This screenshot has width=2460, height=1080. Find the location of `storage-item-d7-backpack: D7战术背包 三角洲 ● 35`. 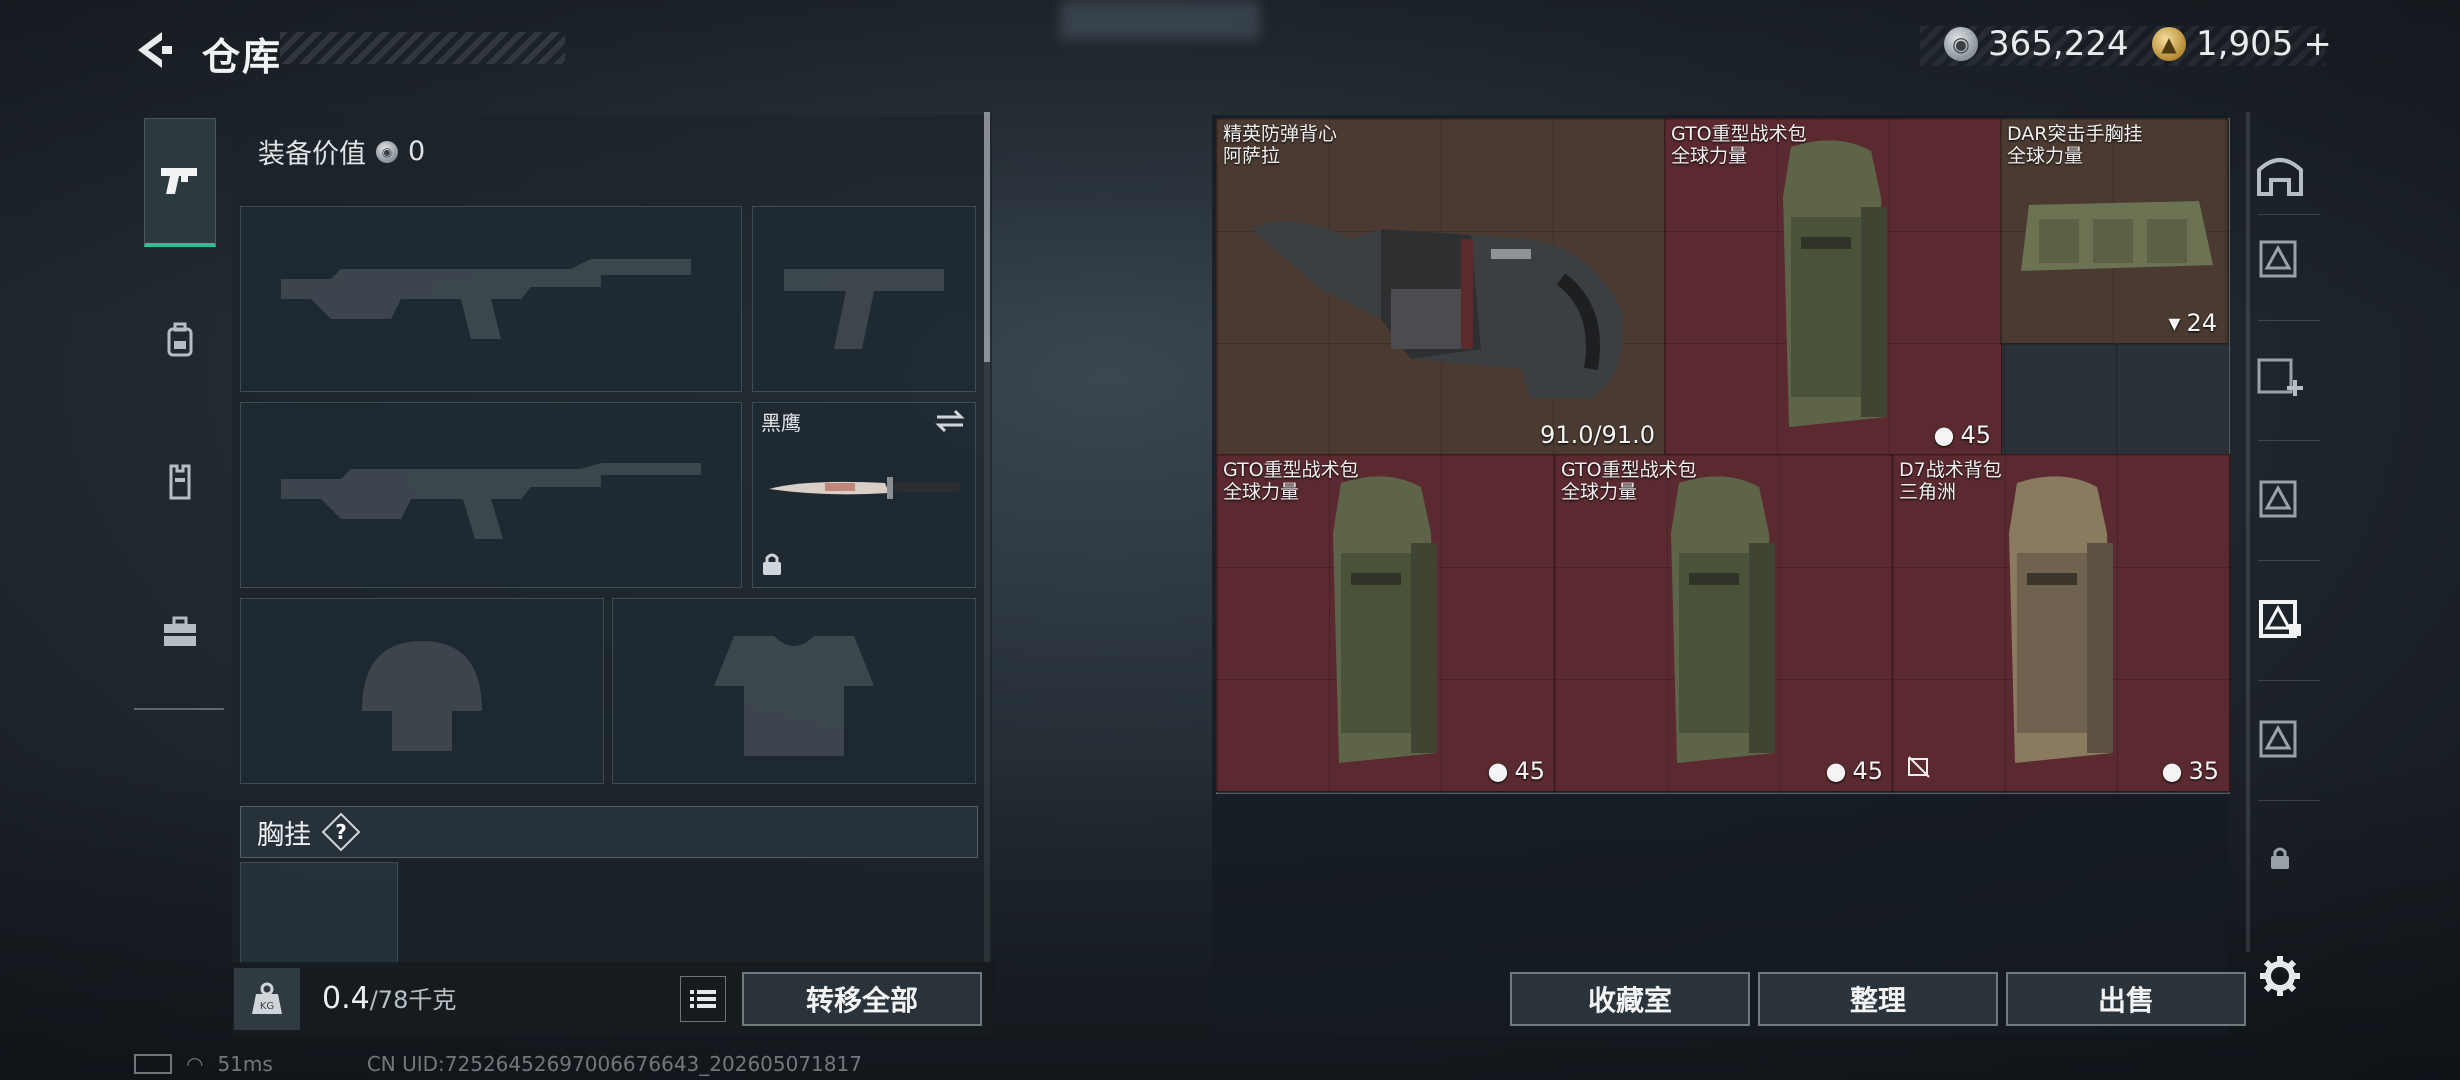

storage-item-d7-backpack: D7战术背包 三角洲 ● 35 is located at coordinates (2061, 623).